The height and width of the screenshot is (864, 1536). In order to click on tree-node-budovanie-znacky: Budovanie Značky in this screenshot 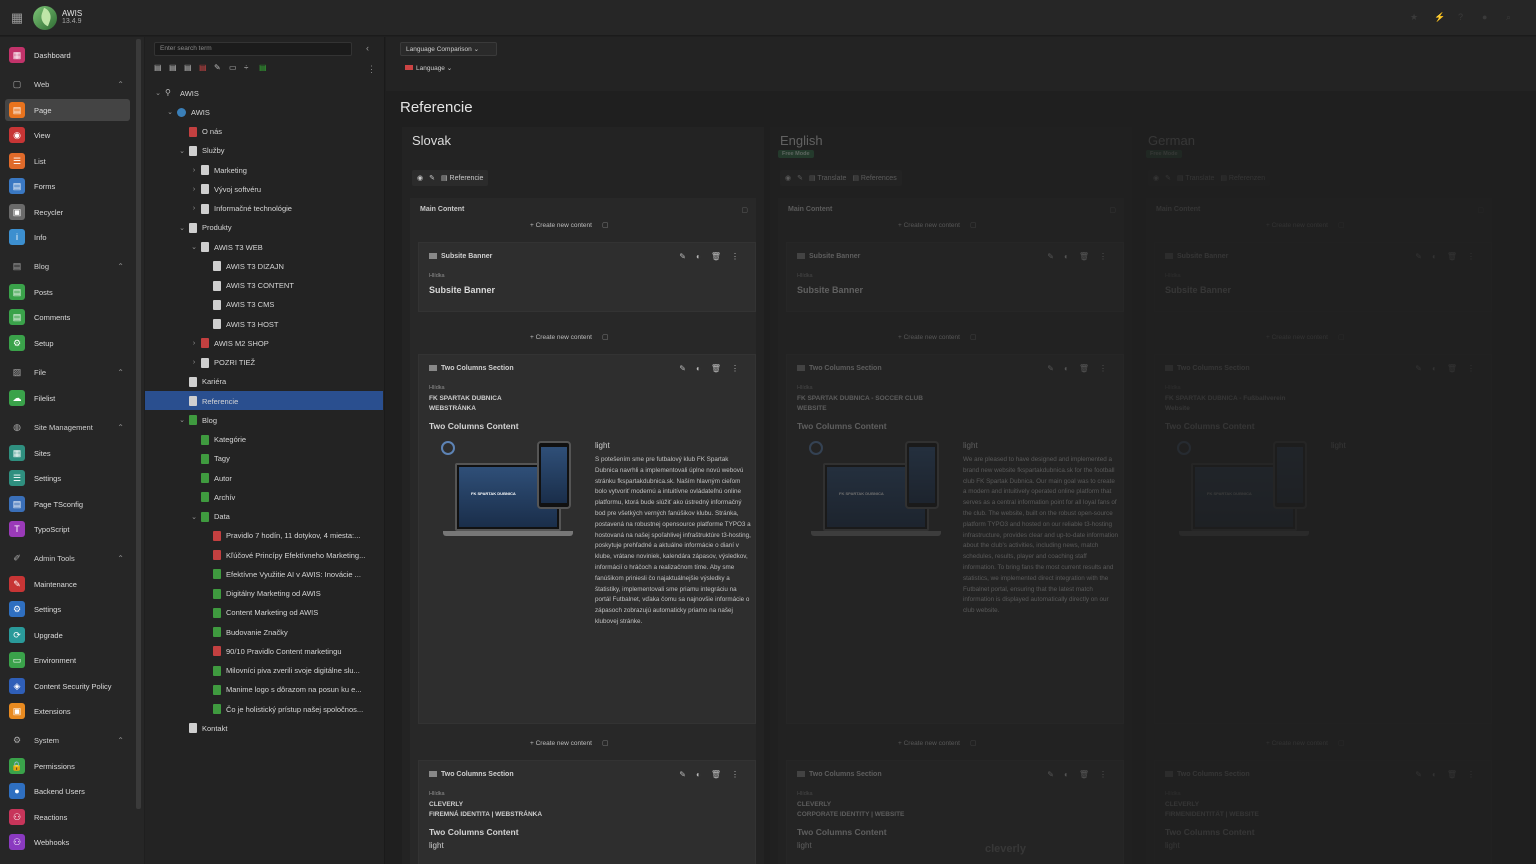, I will do `click(244, 632)`.